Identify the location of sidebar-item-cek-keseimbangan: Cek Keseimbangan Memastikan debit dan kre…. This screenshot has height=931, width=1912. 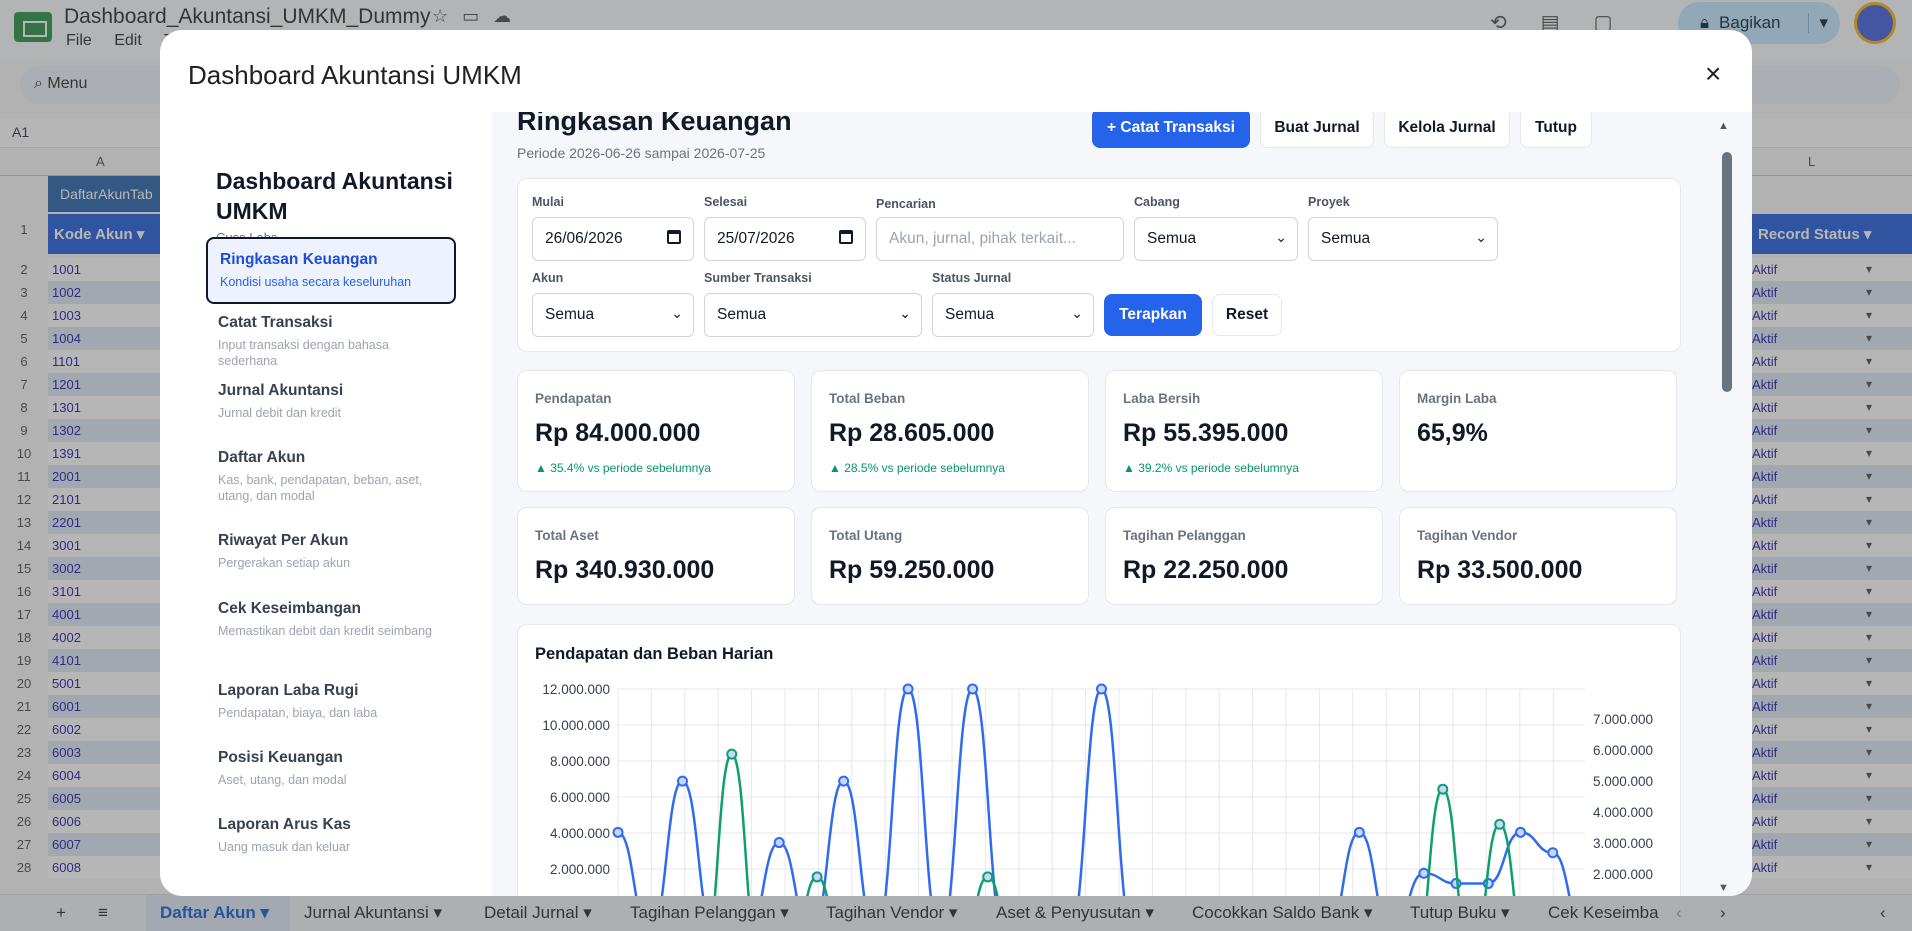
(331, 619).